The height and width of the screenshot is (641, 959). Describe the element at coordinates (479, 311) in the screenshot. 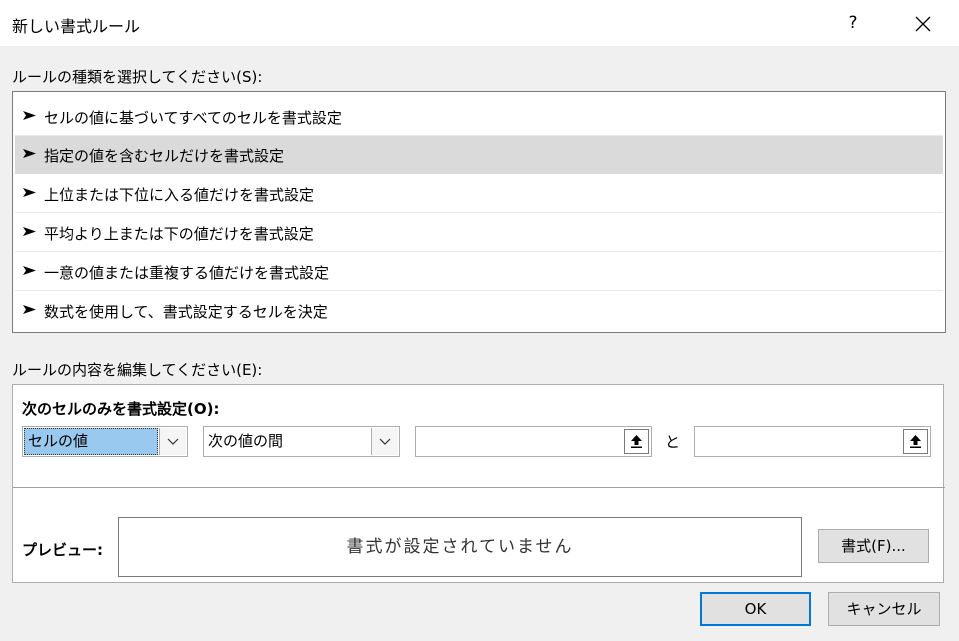

I see `rule-item-formula: 数式を使用して、書式設定するセルを決定` at that location.